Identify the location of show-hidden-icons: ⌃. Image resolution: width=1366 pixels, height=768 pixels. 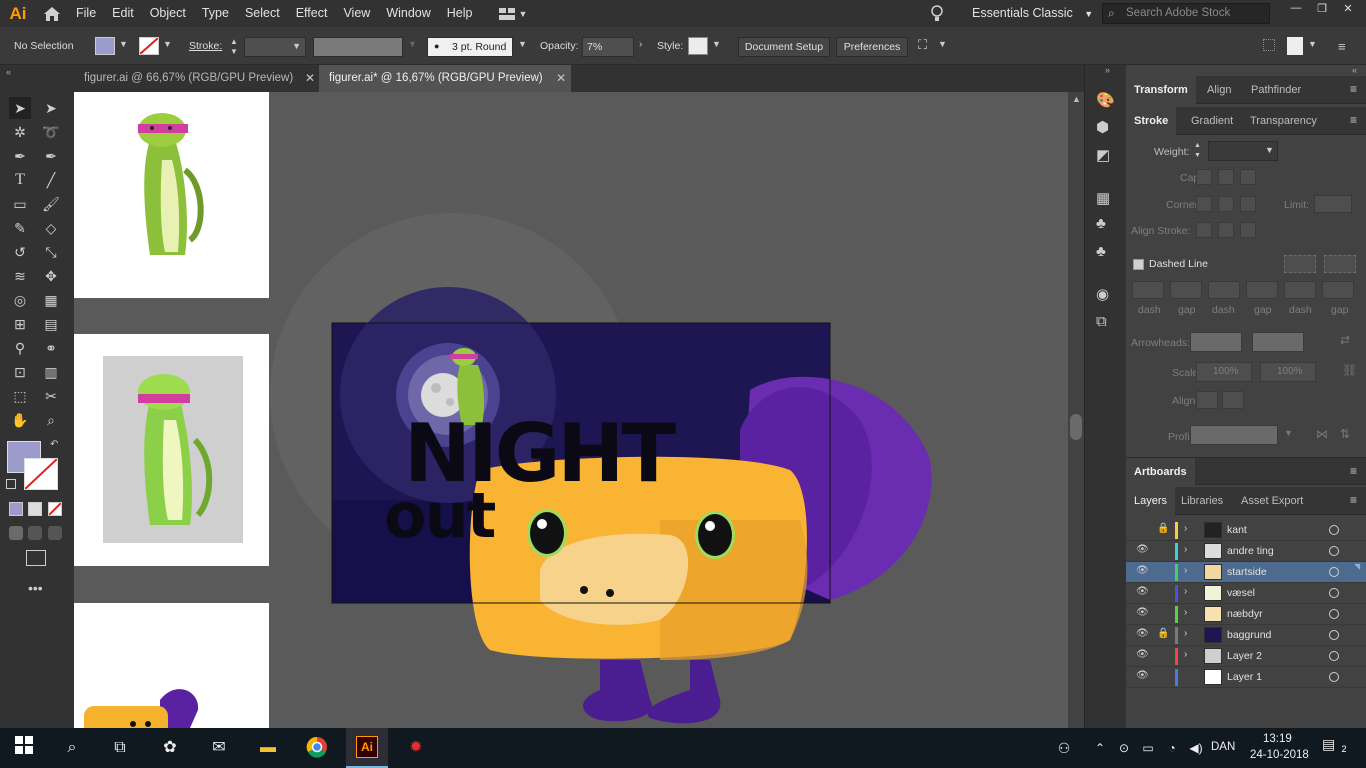
(1100, 748).